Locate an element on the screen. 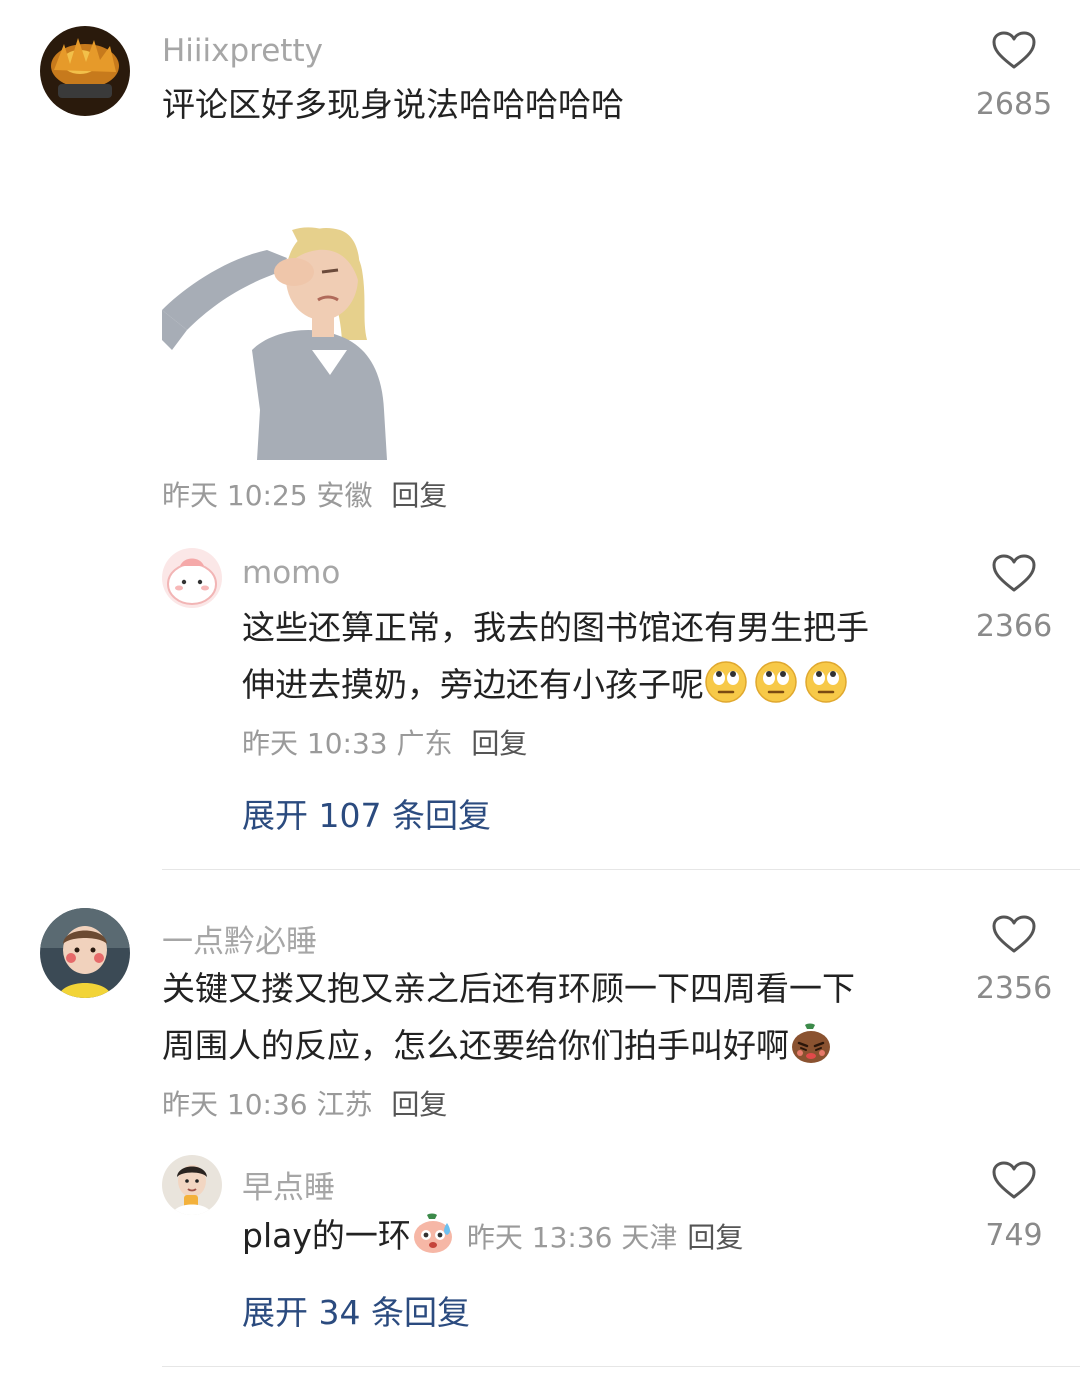  comment-meta: 昨天 10:36 江苏 回复 is located at coordinates (304, 1103).